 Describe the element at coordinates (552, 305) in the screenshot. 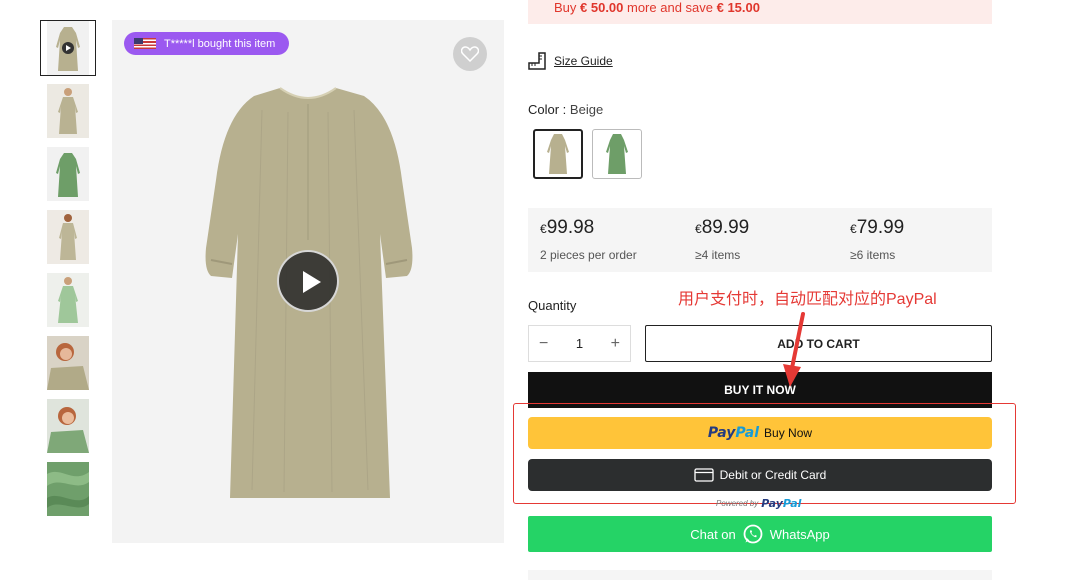

I see `quantity-label: Quantity` at that location.